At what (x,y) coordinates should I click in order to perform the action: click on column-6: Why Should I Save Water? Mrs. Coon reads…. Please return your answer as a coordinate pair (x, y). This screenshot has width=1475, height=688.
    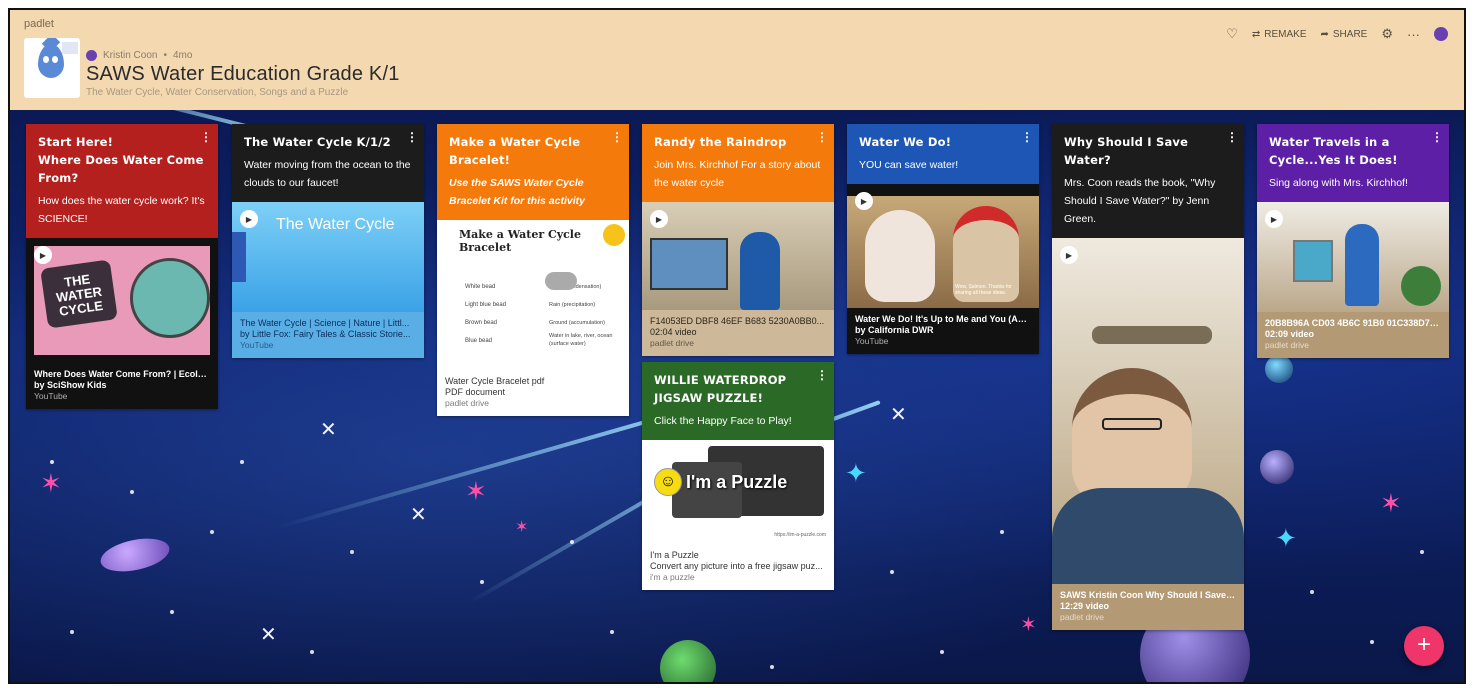
    Looking at the image, I should click on (1148, 380).